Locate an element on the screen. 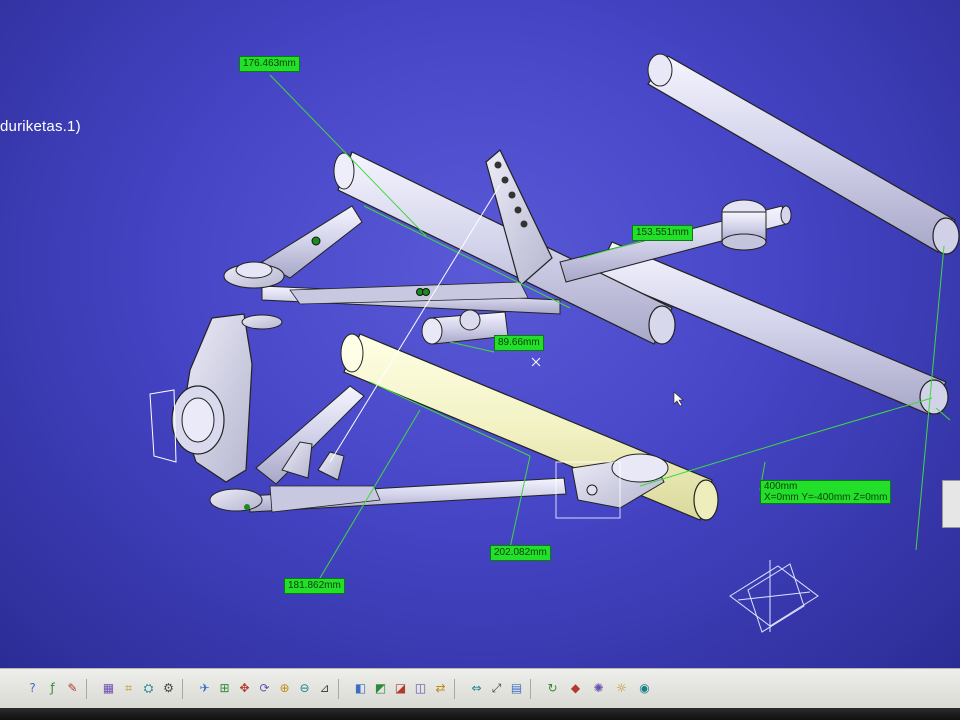  comment-icon: ✎ is located at coordinates (72, 688).